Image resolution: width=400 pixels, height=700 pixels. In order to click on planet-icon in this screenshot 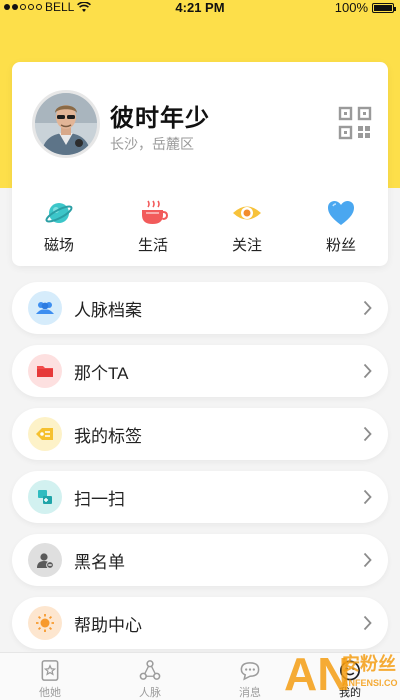, I will do `click(59, 213)`.